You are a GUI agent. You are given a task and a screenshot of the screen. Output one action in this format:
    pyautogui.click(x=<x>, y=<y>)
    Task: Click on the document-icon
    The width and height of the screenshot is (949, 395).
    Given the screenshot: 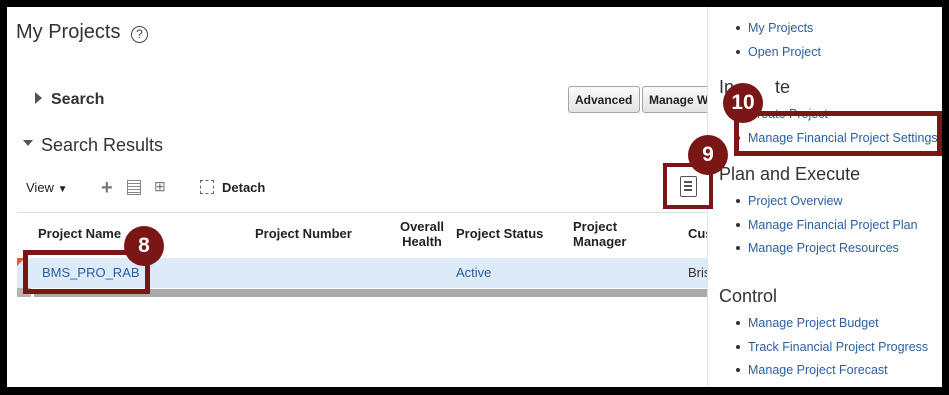 What is the action you would take?
    pyautogui.click(x=688, y=186)
    